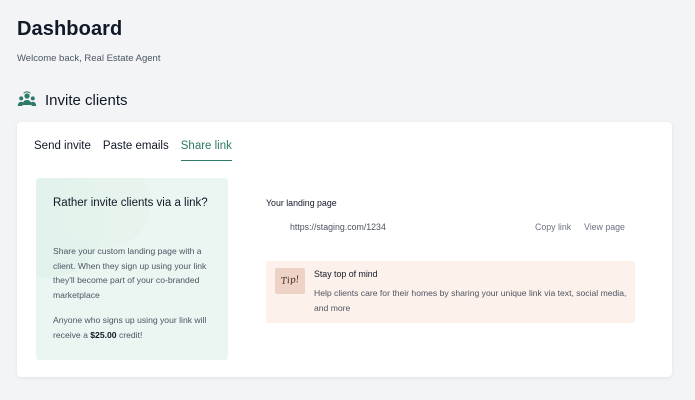  I want to click on tip-badge: Tip!, so click(290, 281).